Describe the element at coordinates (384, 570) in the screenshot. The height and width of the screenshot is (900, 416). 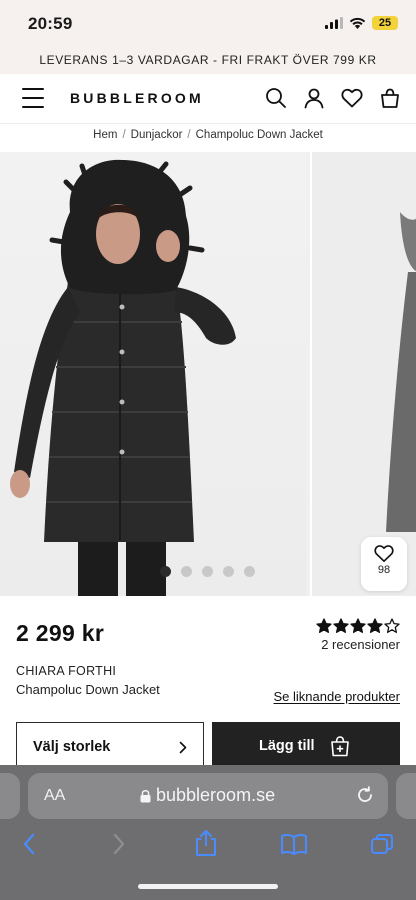
I see `wishlist-count: 98` at that location.